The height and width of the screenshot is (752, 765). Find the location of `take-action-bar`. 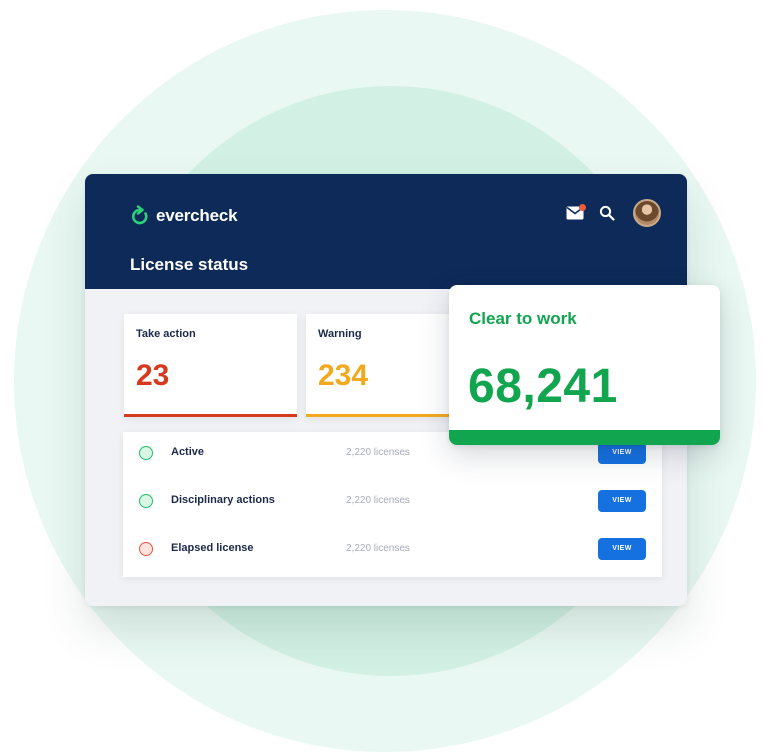

take-action-bar is located at coordinates (210, 415).